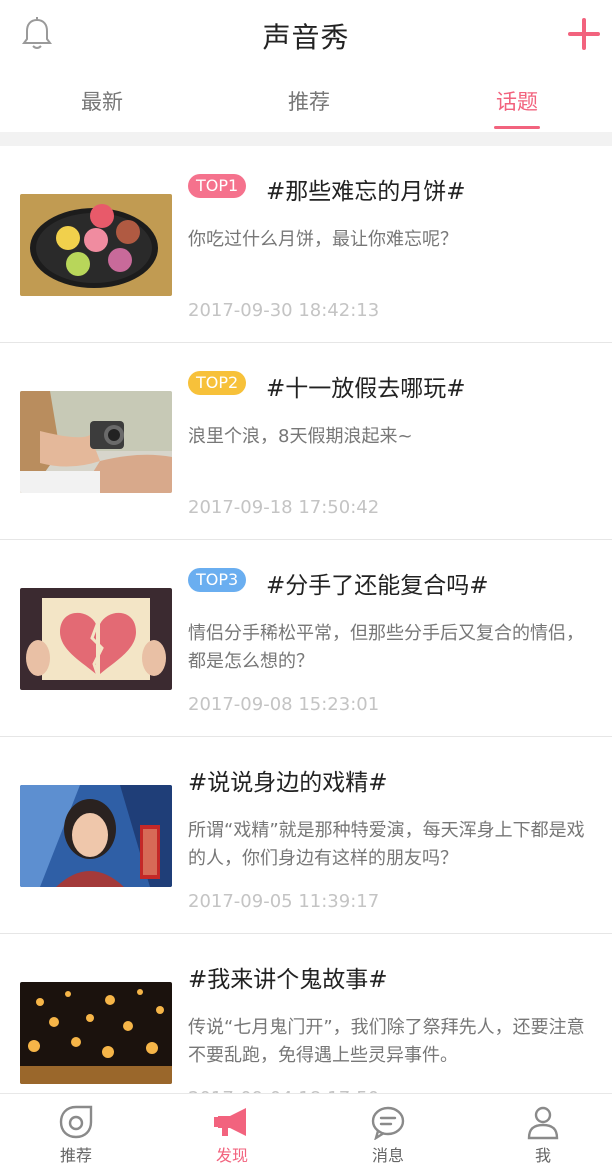  Describe the element at coordinates (517, 101) in the screenshot. I see `tab-topics: 话题` at that location.